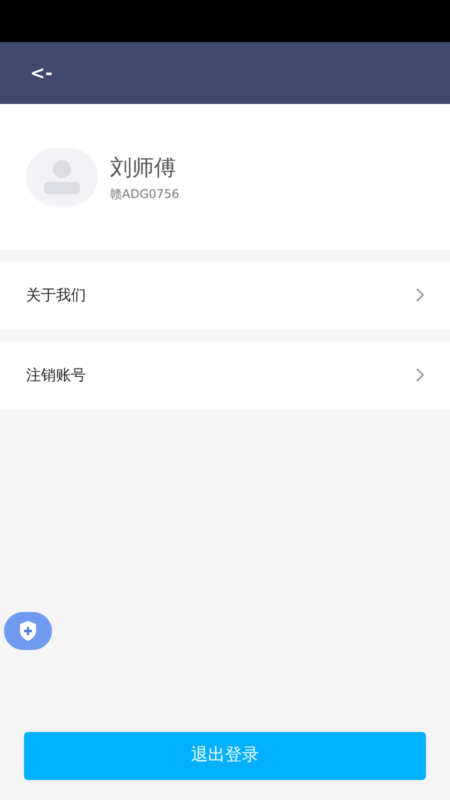 This screenshot has height=800, width=450. I want to click on shield-button, so click(28, 631).